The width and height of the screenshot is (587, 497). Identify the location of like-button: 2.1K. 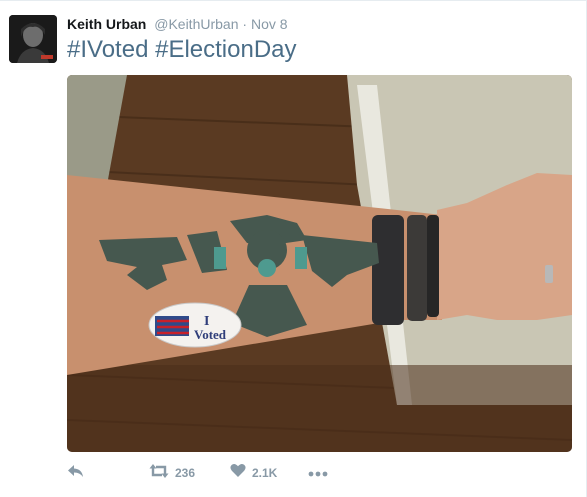
(253, 473).